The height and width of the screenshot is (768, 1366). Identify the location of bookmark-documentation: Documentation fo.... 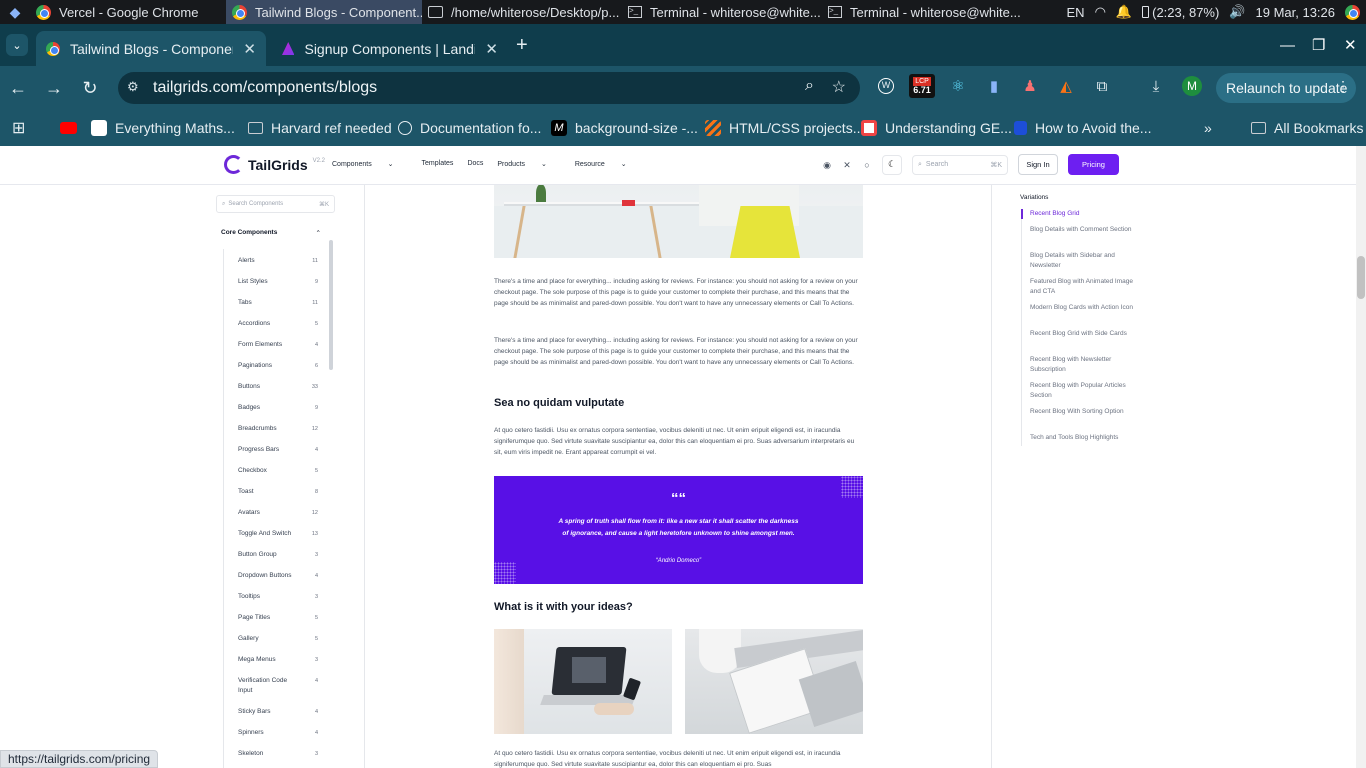
(469, 128).